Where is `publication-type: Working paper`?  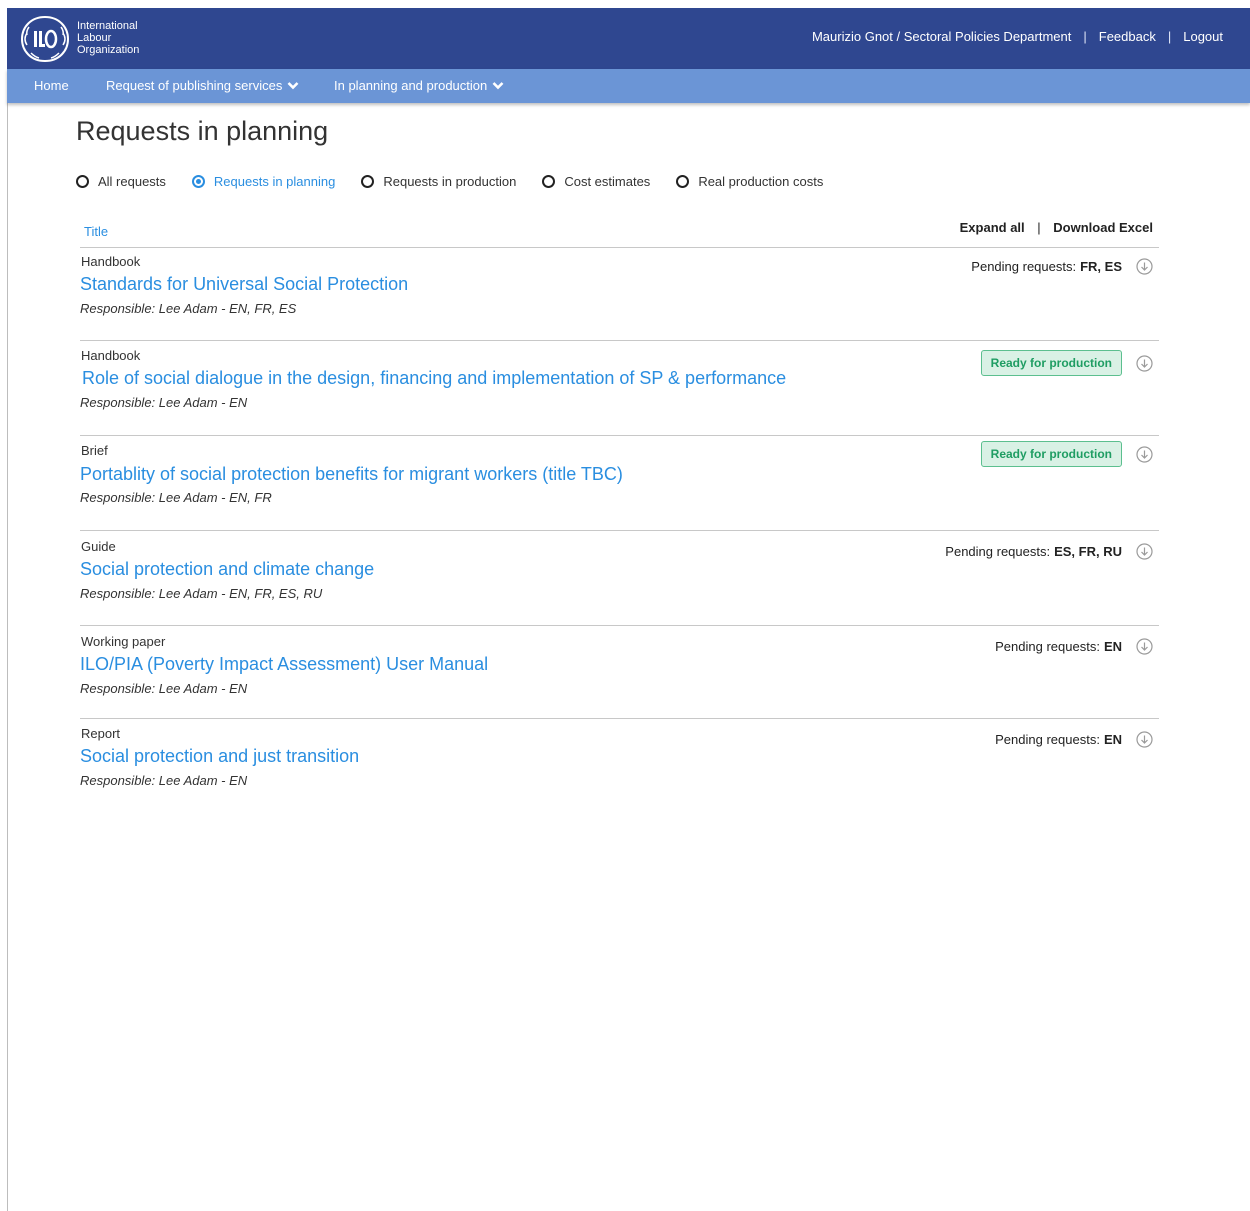 publication-type: Working paper is located at coordinates (123, 641).